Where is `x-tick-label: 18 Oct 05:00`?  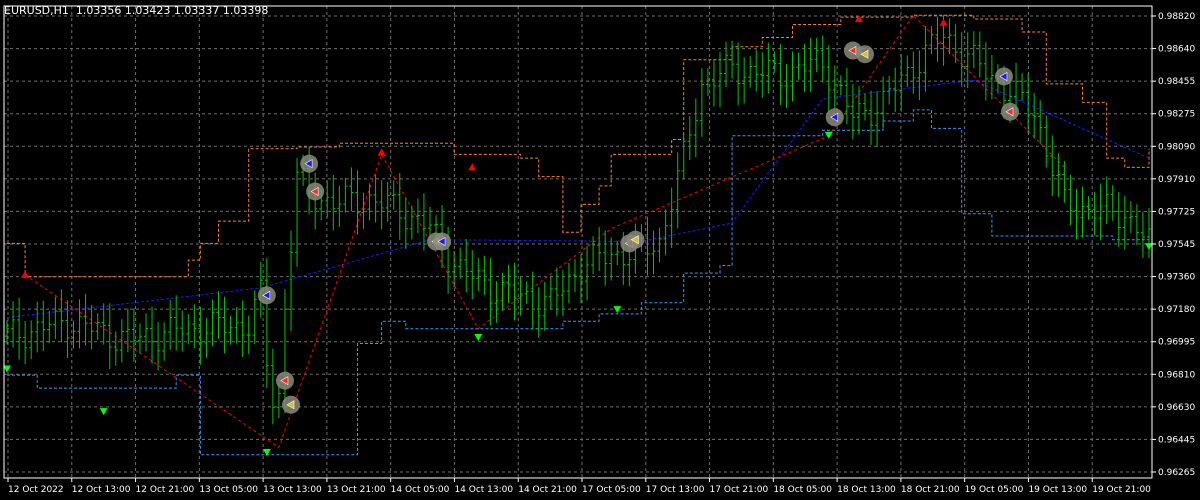 x-tick-label: 18 Oct 05:00 is located at coordinates (802, 490).